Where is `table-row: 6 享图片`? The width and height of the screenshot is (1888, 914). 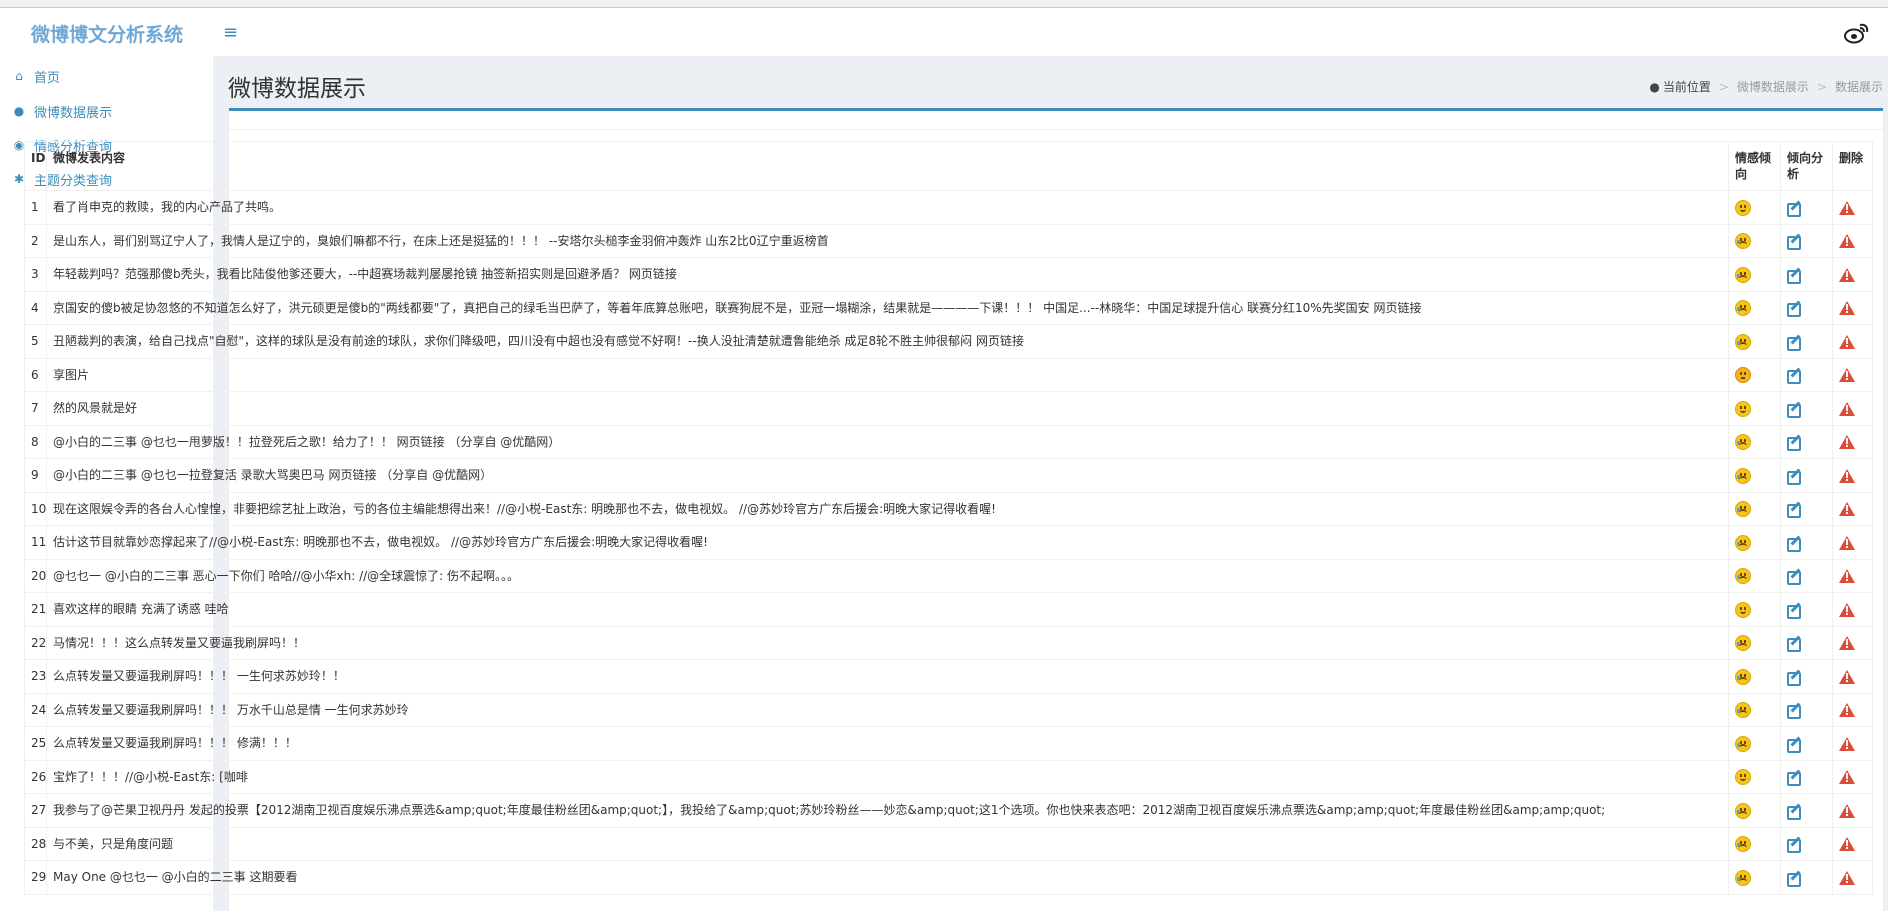 table-row: 6 享图片 is located at coordinates (948, 374).